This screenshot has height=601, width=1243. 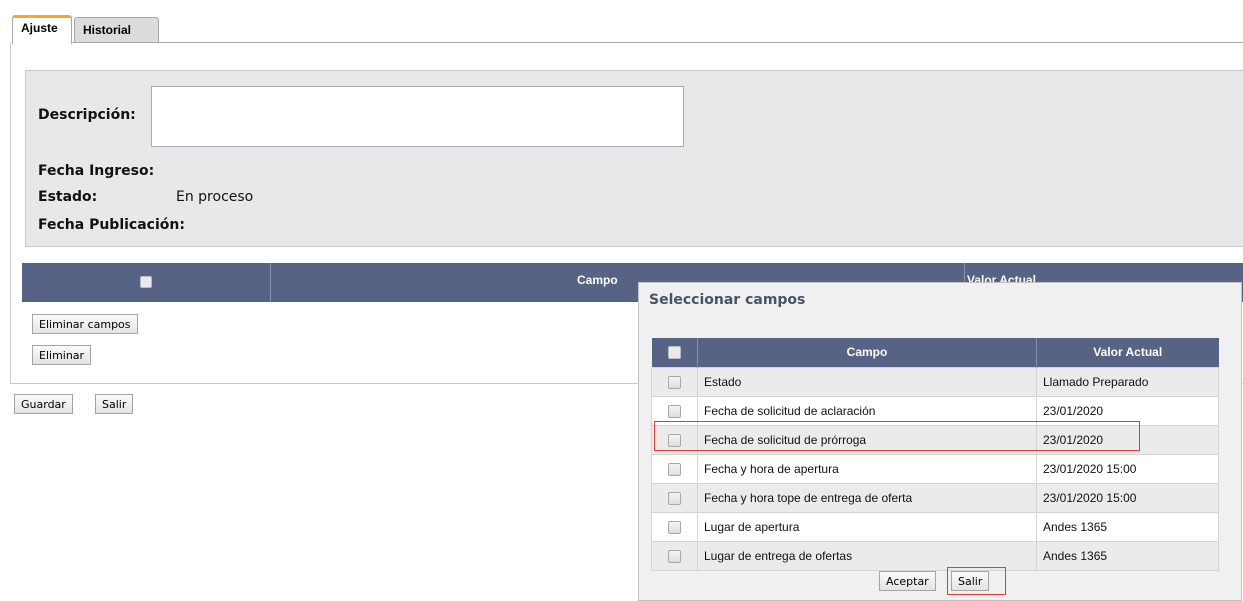 I want to click on estado-label: Estado:, so click(x=68, y=197).